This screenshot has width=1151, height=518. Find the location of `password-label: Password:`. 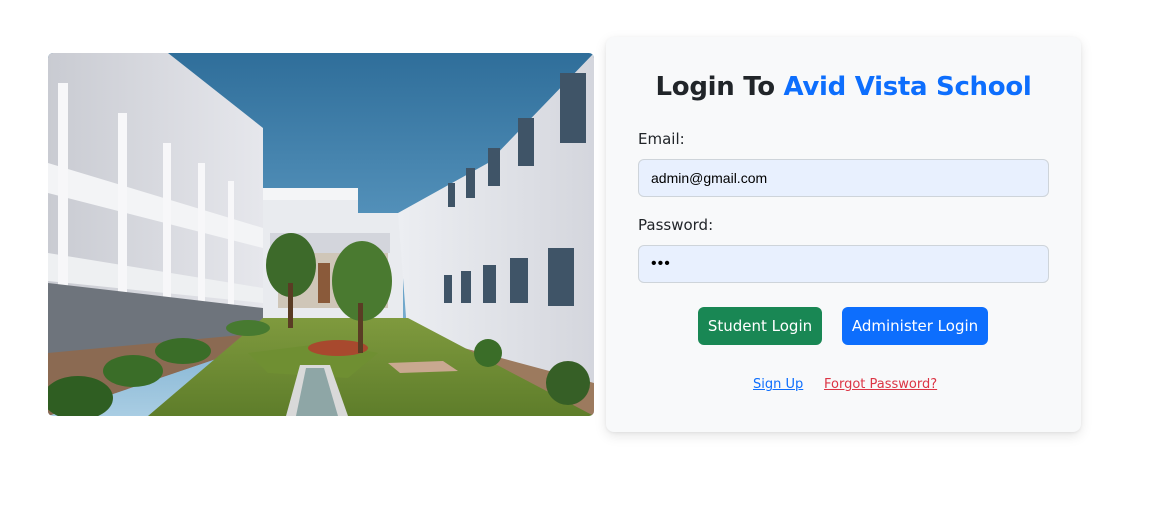

password-label: Password: is located at coordinates (676, 225).